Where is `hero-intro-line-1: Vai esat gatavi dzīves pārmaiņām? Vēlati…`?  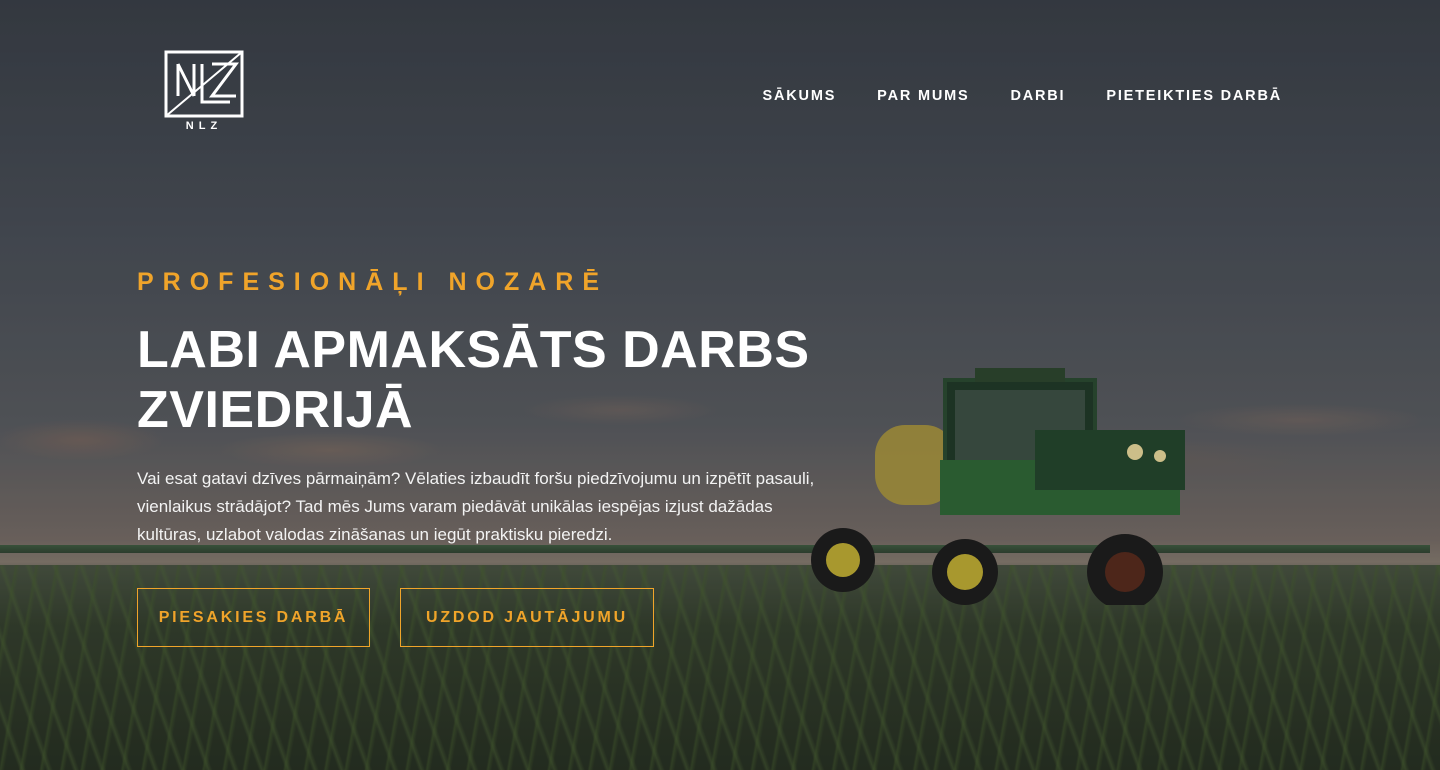
hero-intro-line-1: Vai esat gatavi dzīves pārmaiņām? Vēlati… is located at coordinates (476, 478).